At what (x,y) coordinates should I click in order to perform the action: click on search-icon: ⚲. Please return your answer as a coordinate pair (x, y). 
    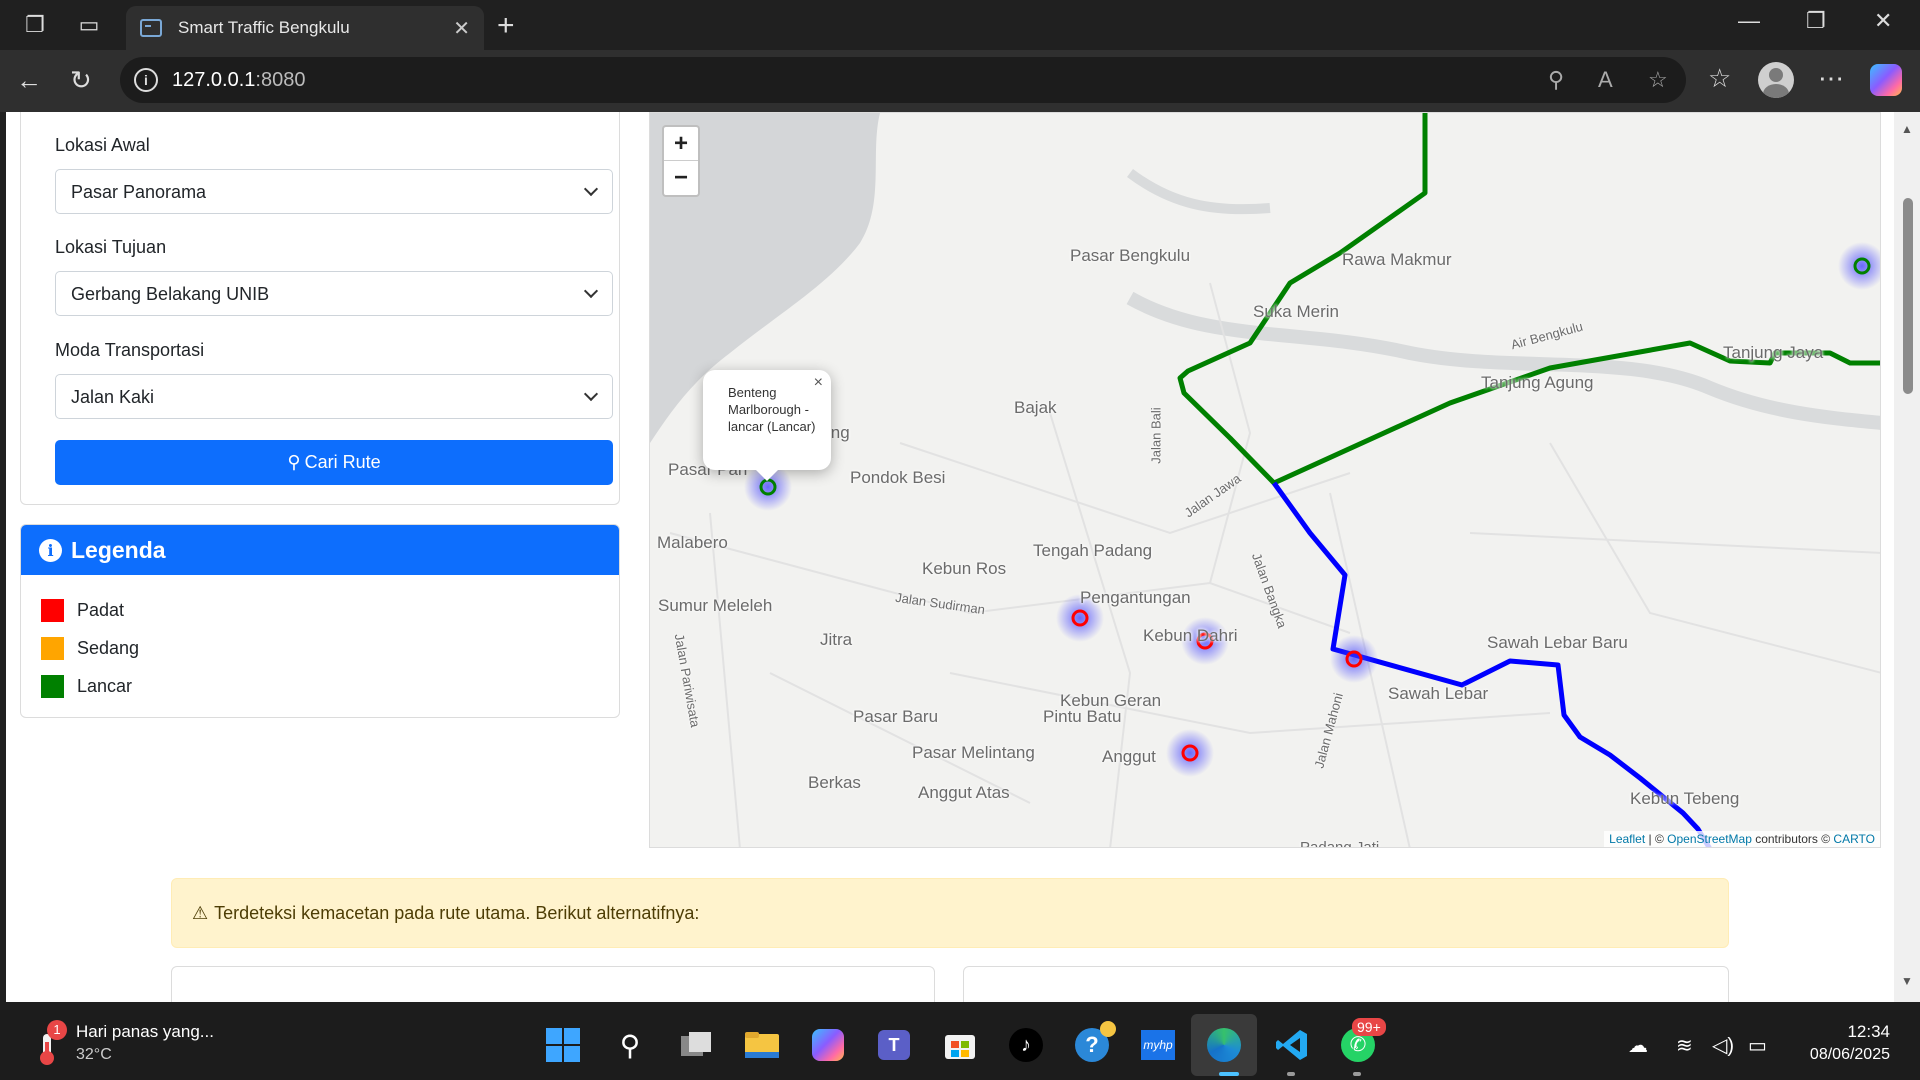
    Looking at the image, I should click on (630, 1045).